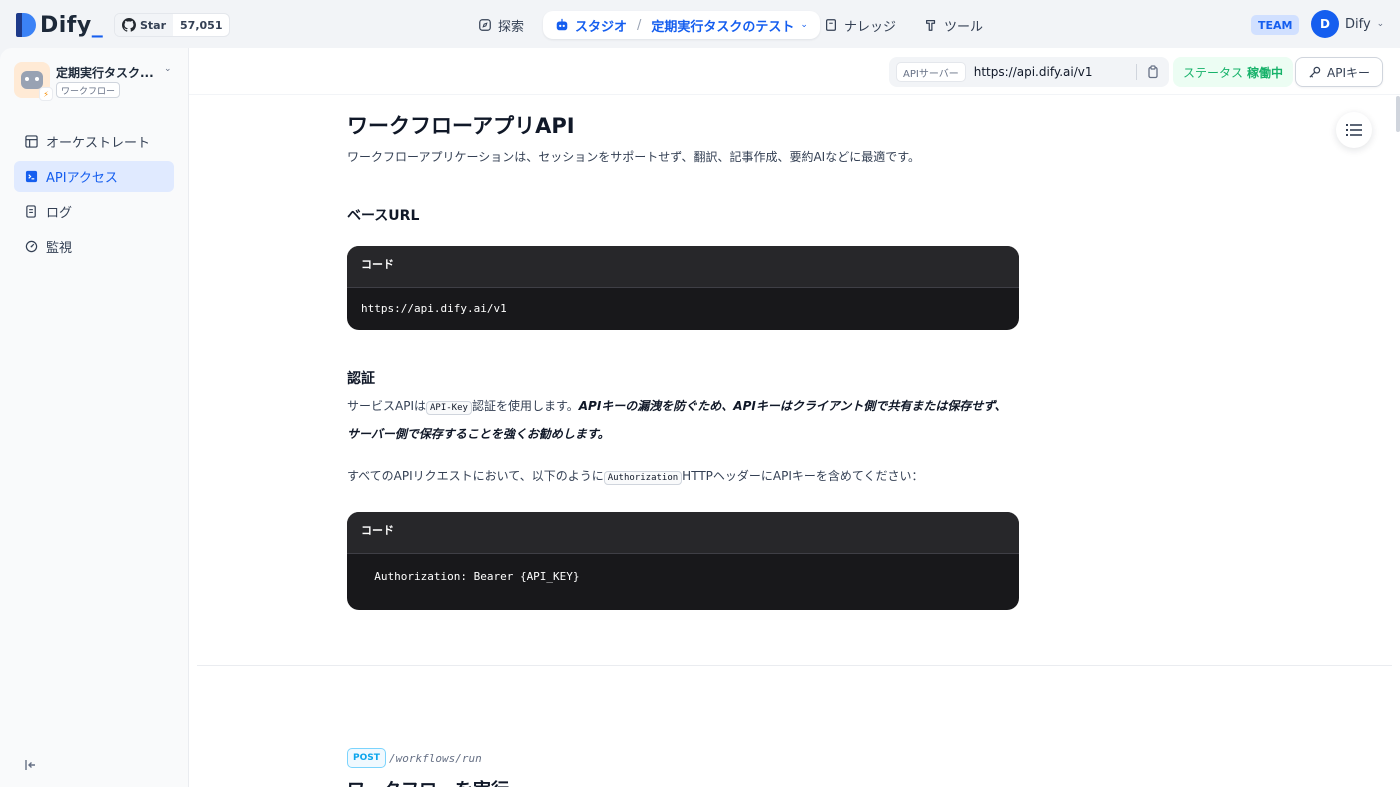 The width and height of the screenshot is (1400, 787). Describe the element at coordinates (31, 176) in the screenshot. I see `terminal-icon` at that location.